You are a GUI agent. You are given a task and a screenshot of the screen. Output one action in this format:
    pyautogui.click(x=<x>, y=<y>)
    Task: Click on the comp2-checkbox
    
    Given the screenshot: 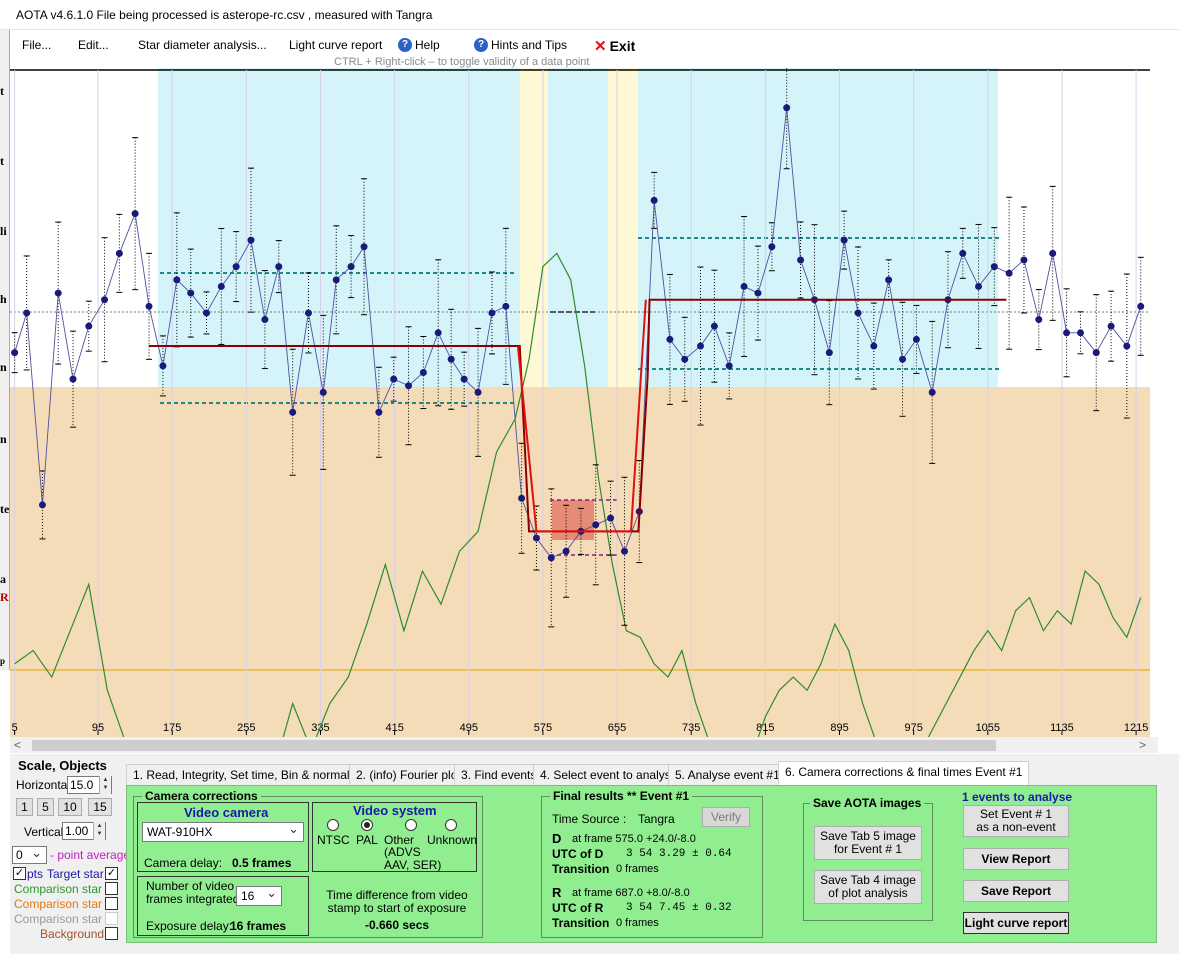 What is the action you would take?
    pyautogui.click(x=111, y=903)
    